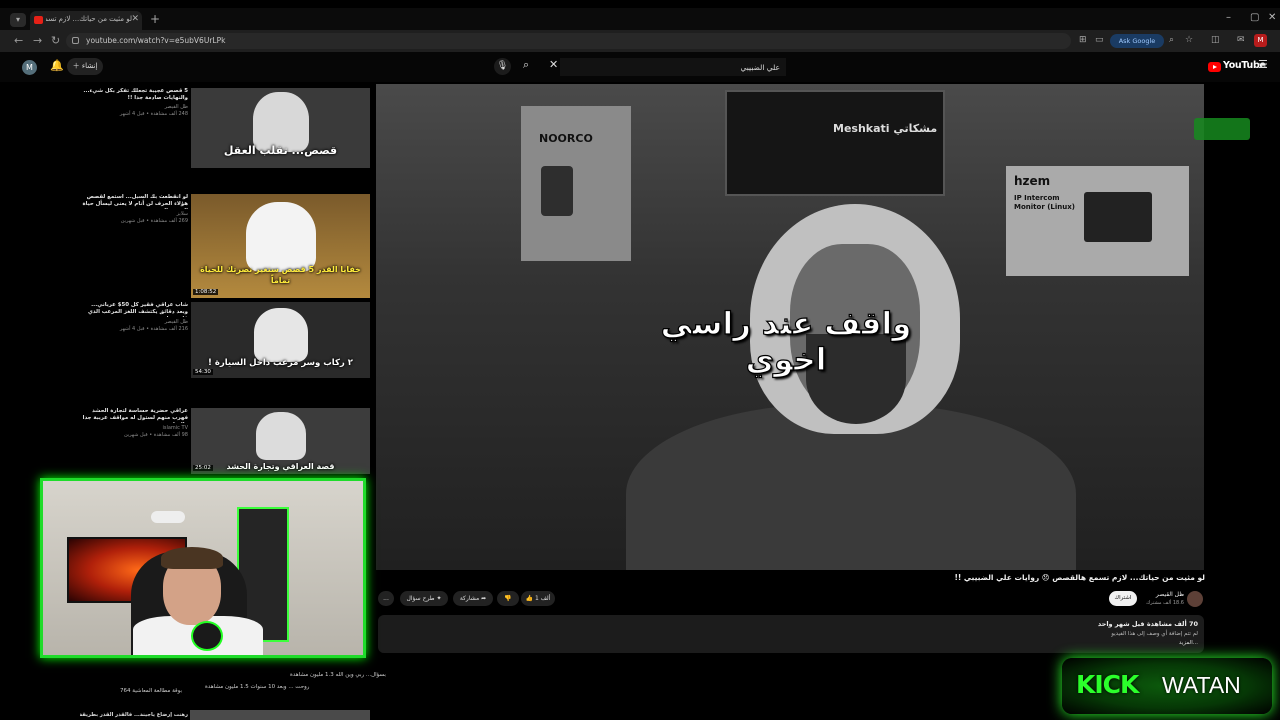  Describe the element at coordinates (89, 66) in the screenshot. I see `create-label: إنشاء` at that location.